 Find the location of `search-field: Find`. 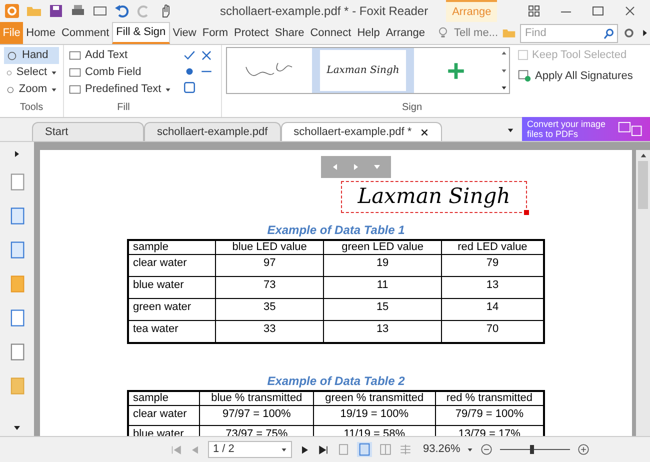

search-field: Find is located at coordinates (569, 33).